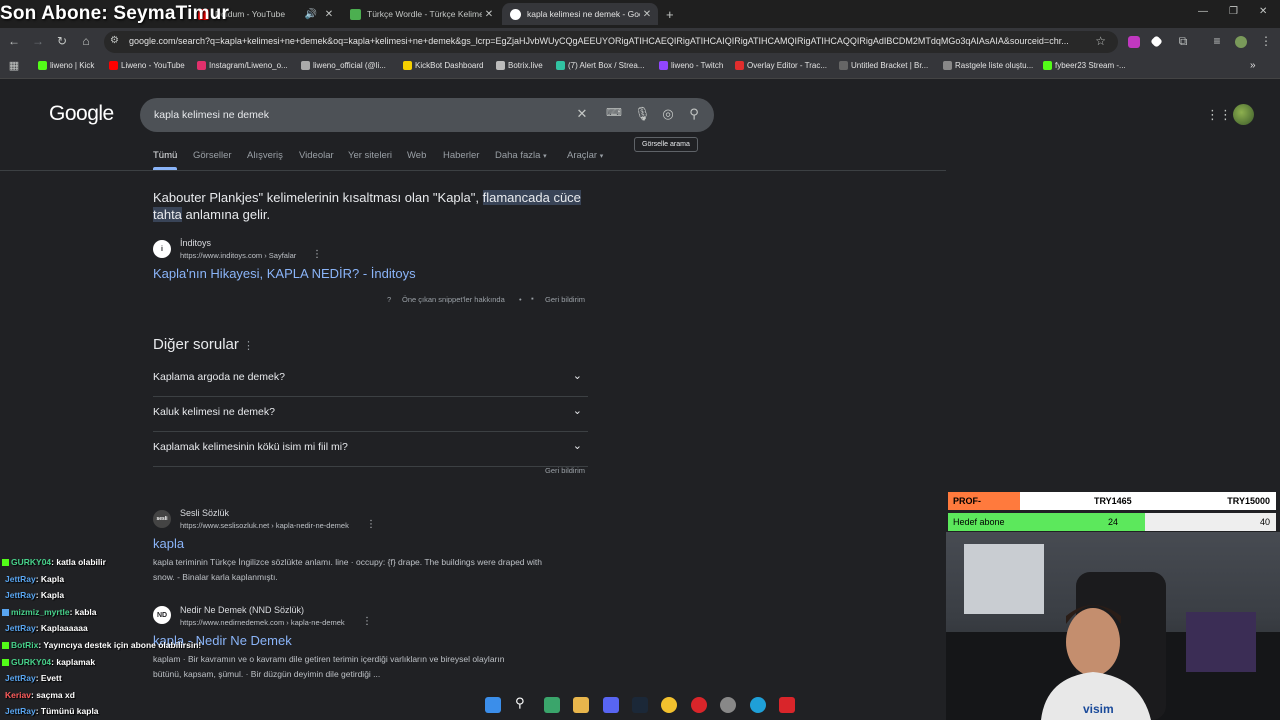  I want to click on search-input: kapla kelimesi ne demek, so click(211, 115).